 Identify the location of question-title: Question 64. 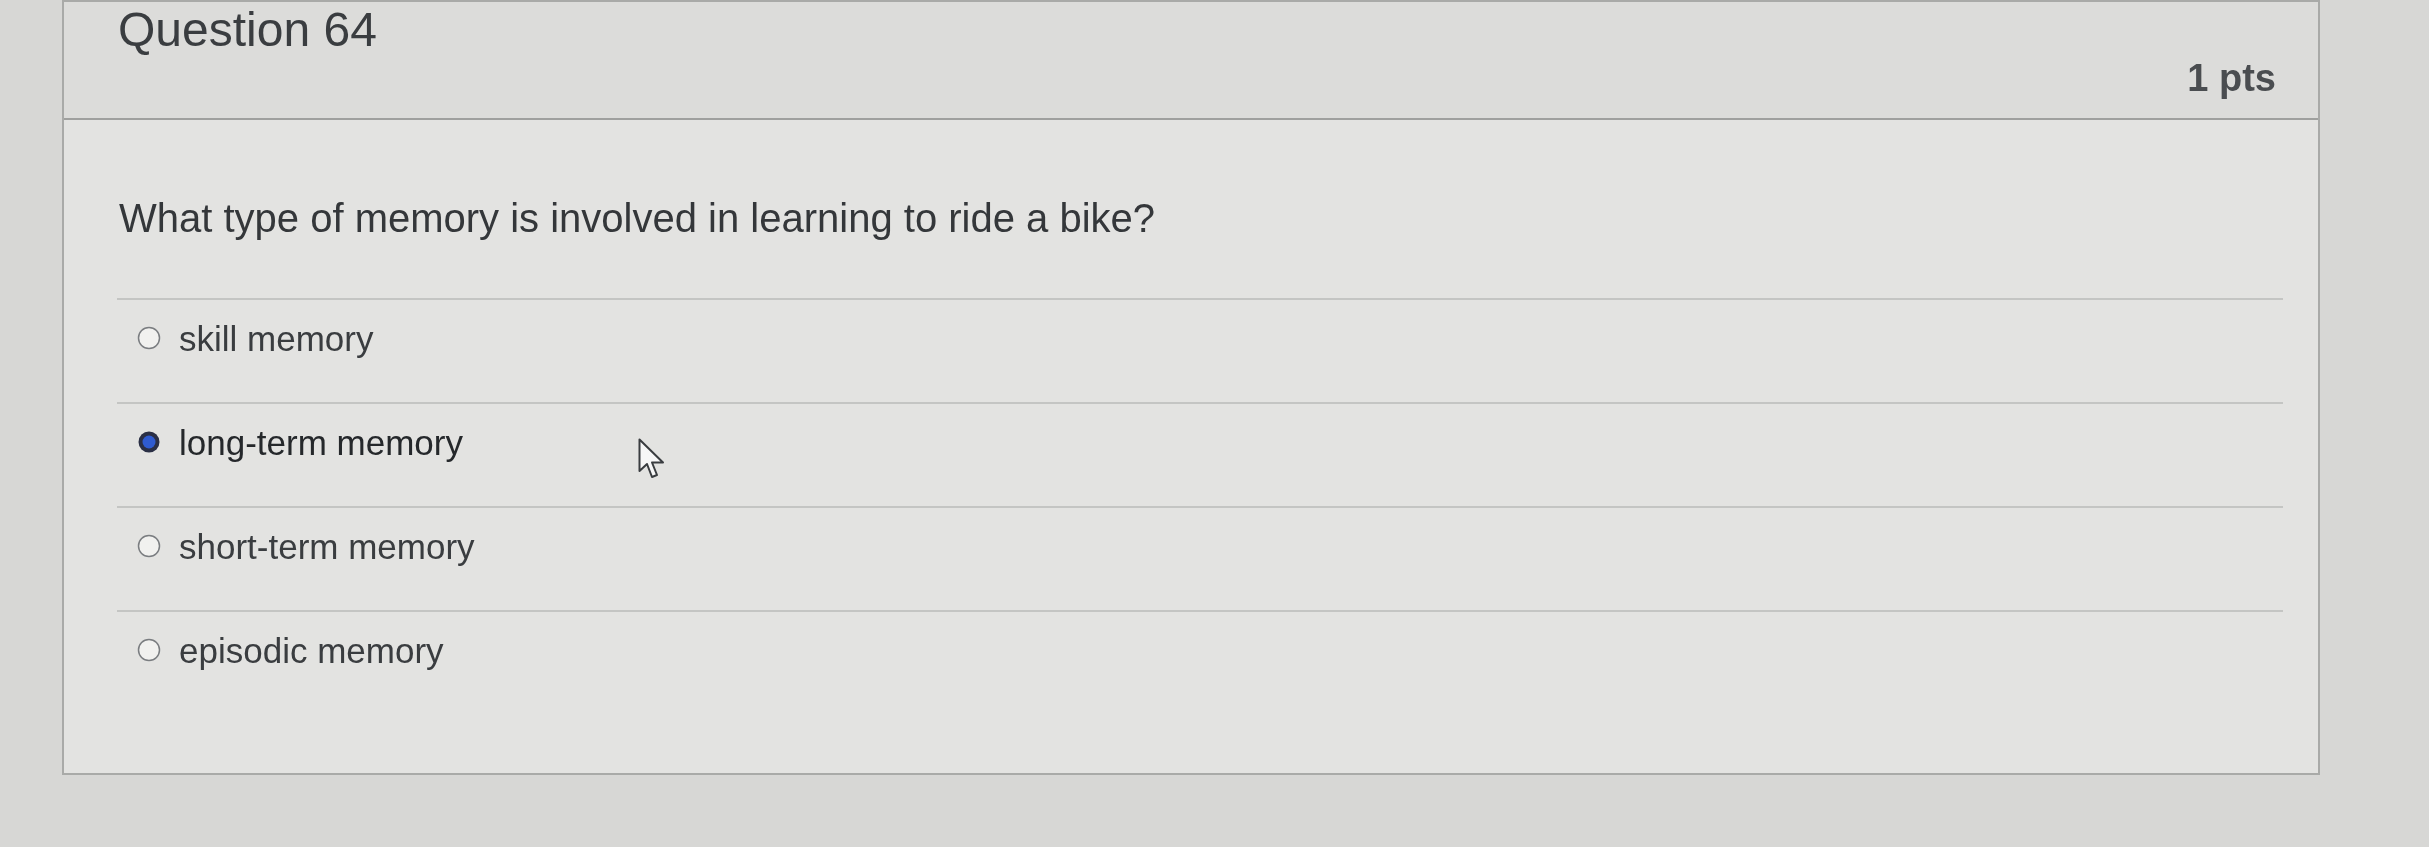
(247, 29).